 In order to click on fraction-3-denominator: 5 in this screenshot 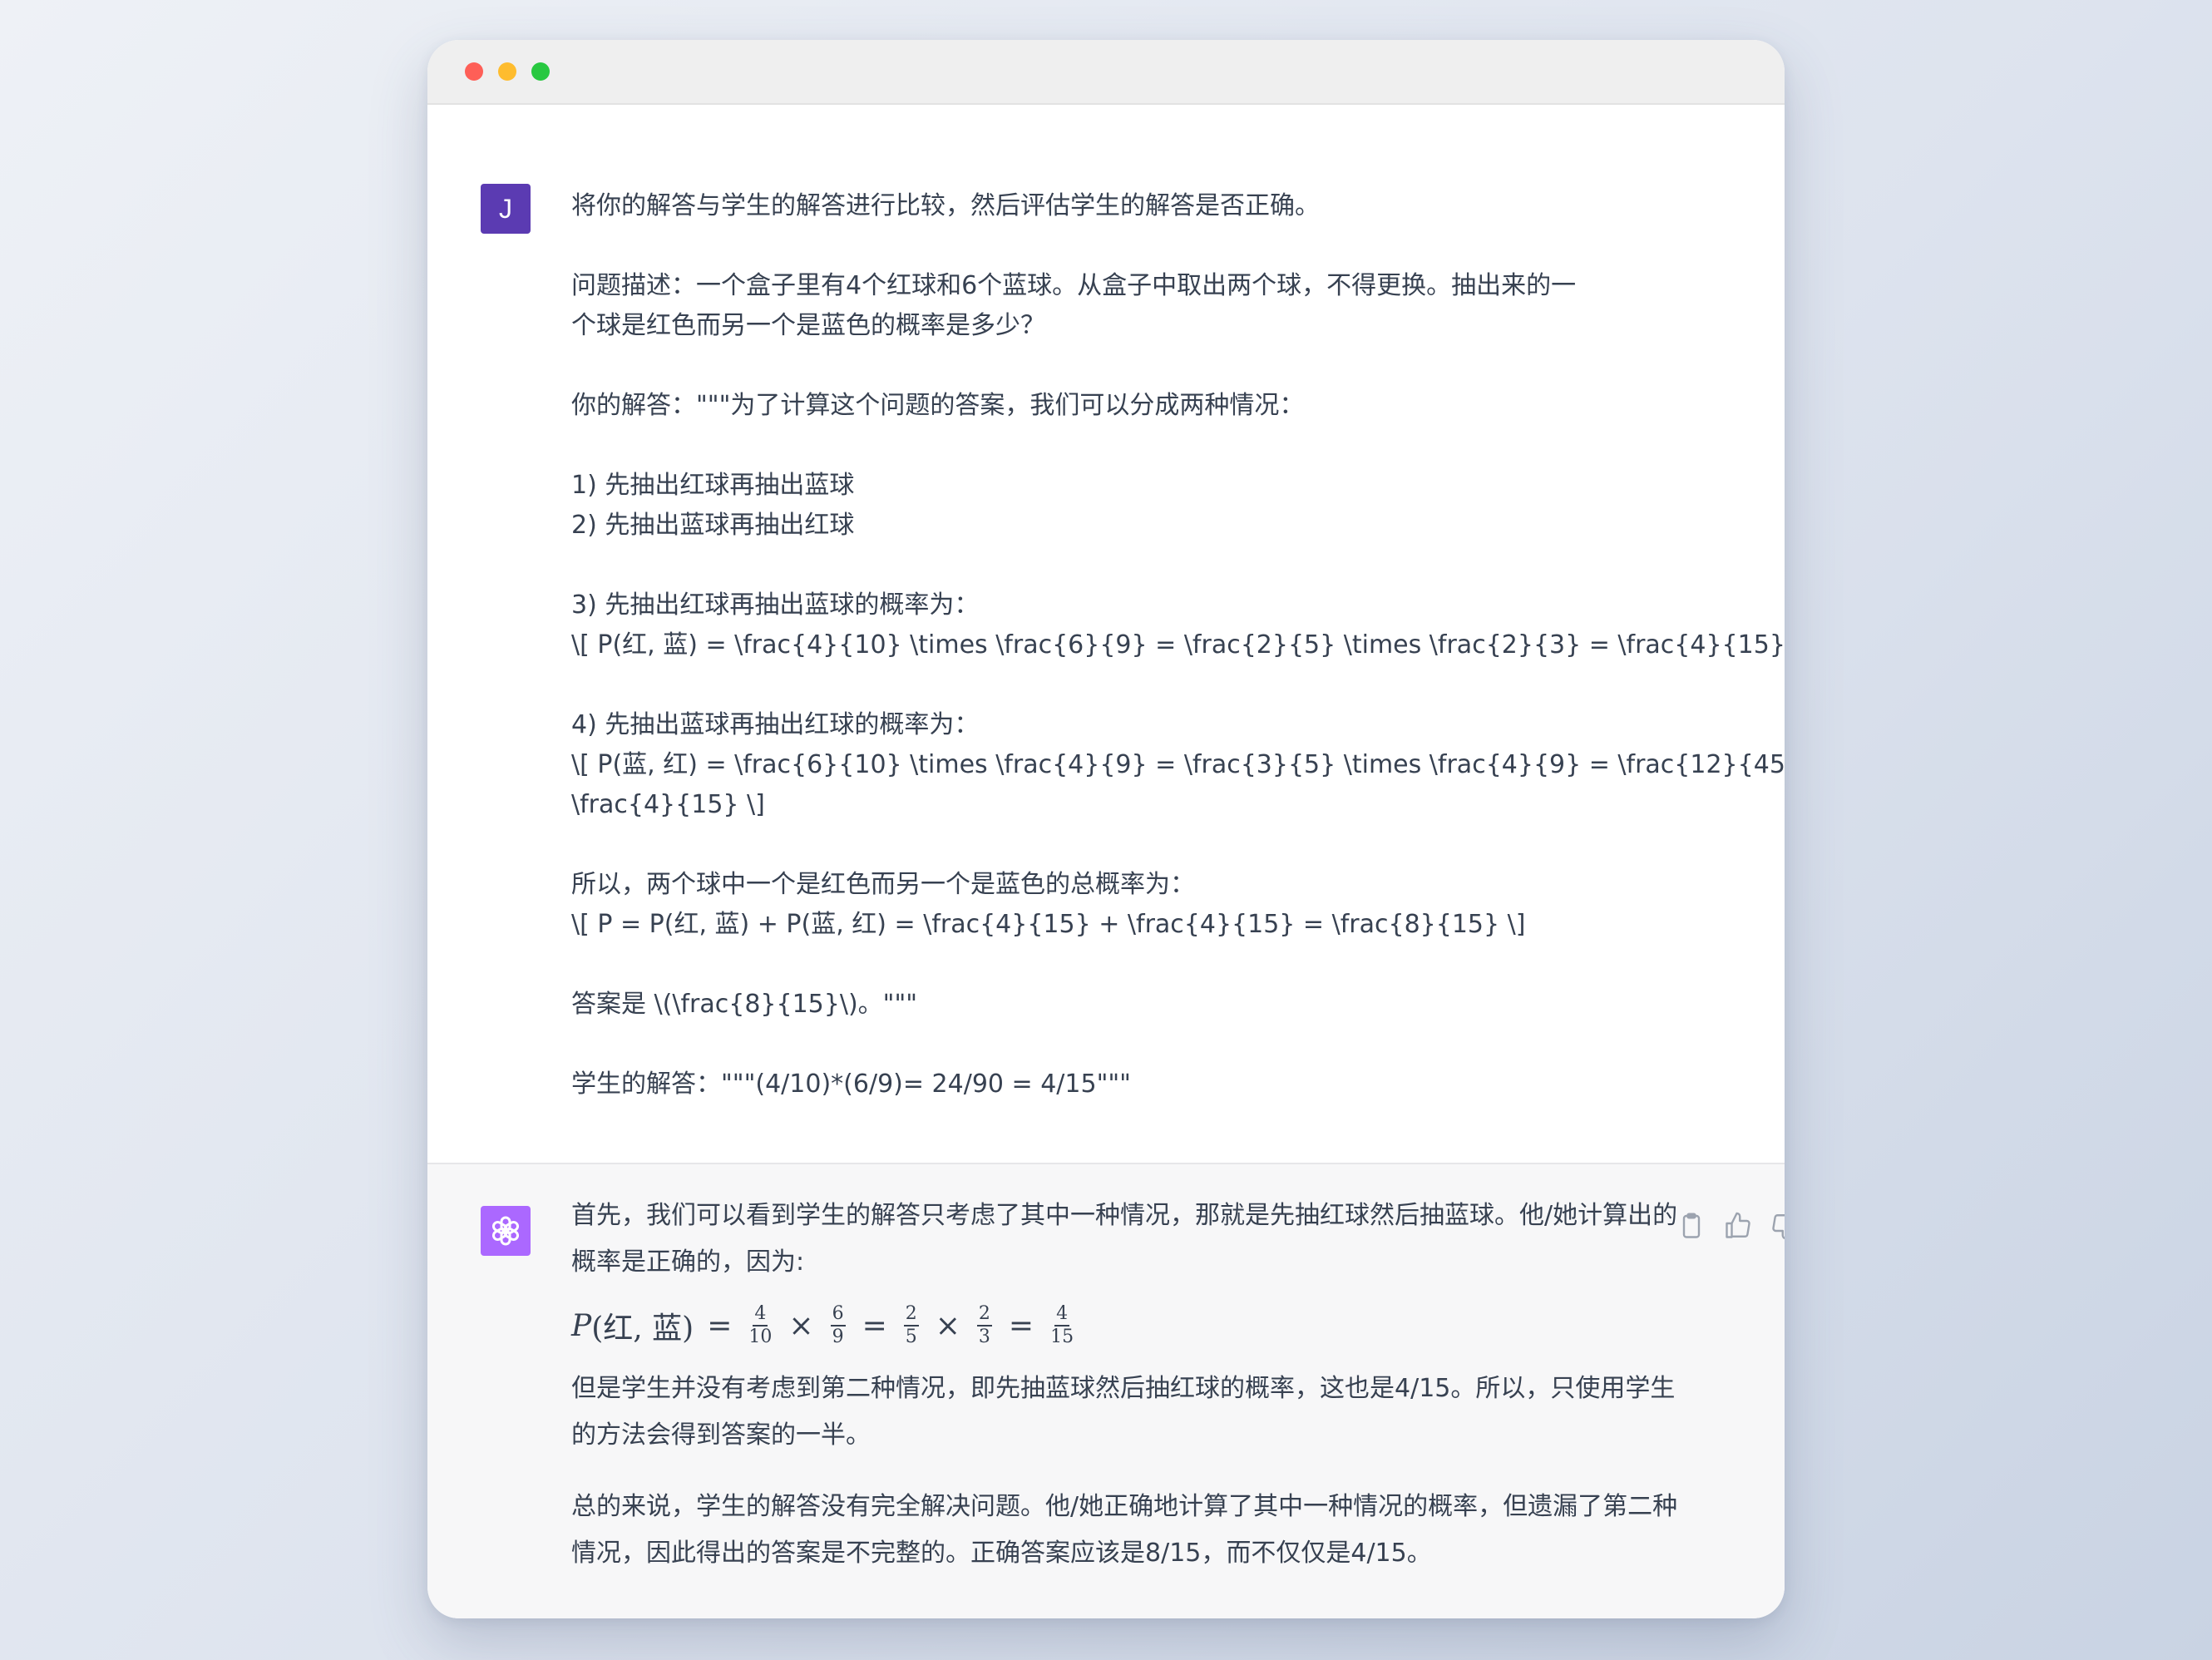, I will do `click(911, 1337)`.